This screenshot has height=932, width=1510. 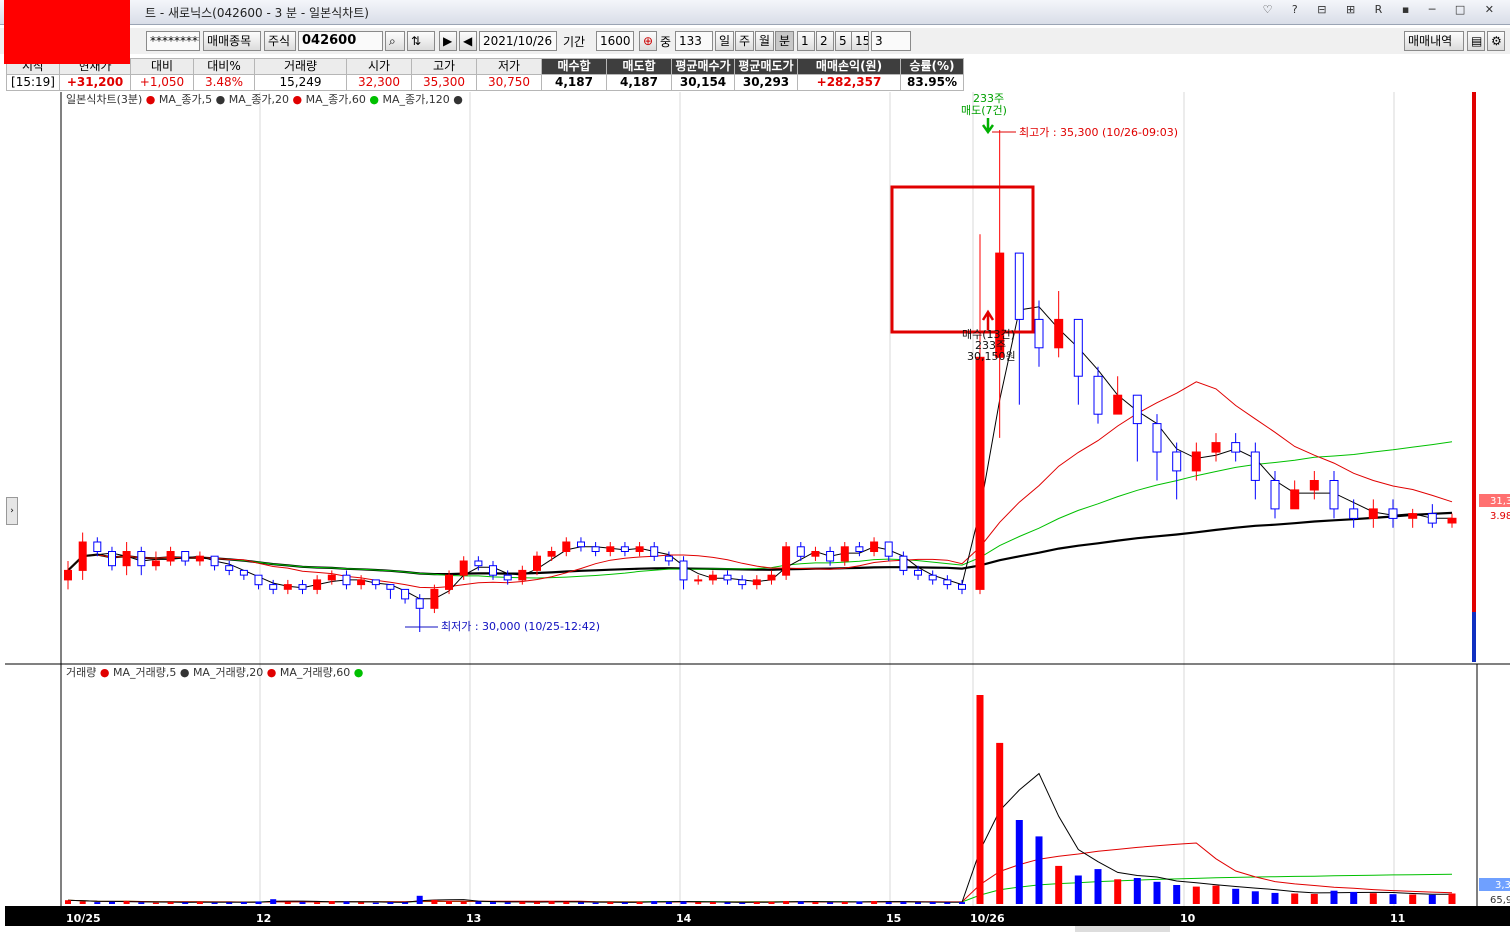 I want to click on unit-minute: 분, so click(x=784, y=41).